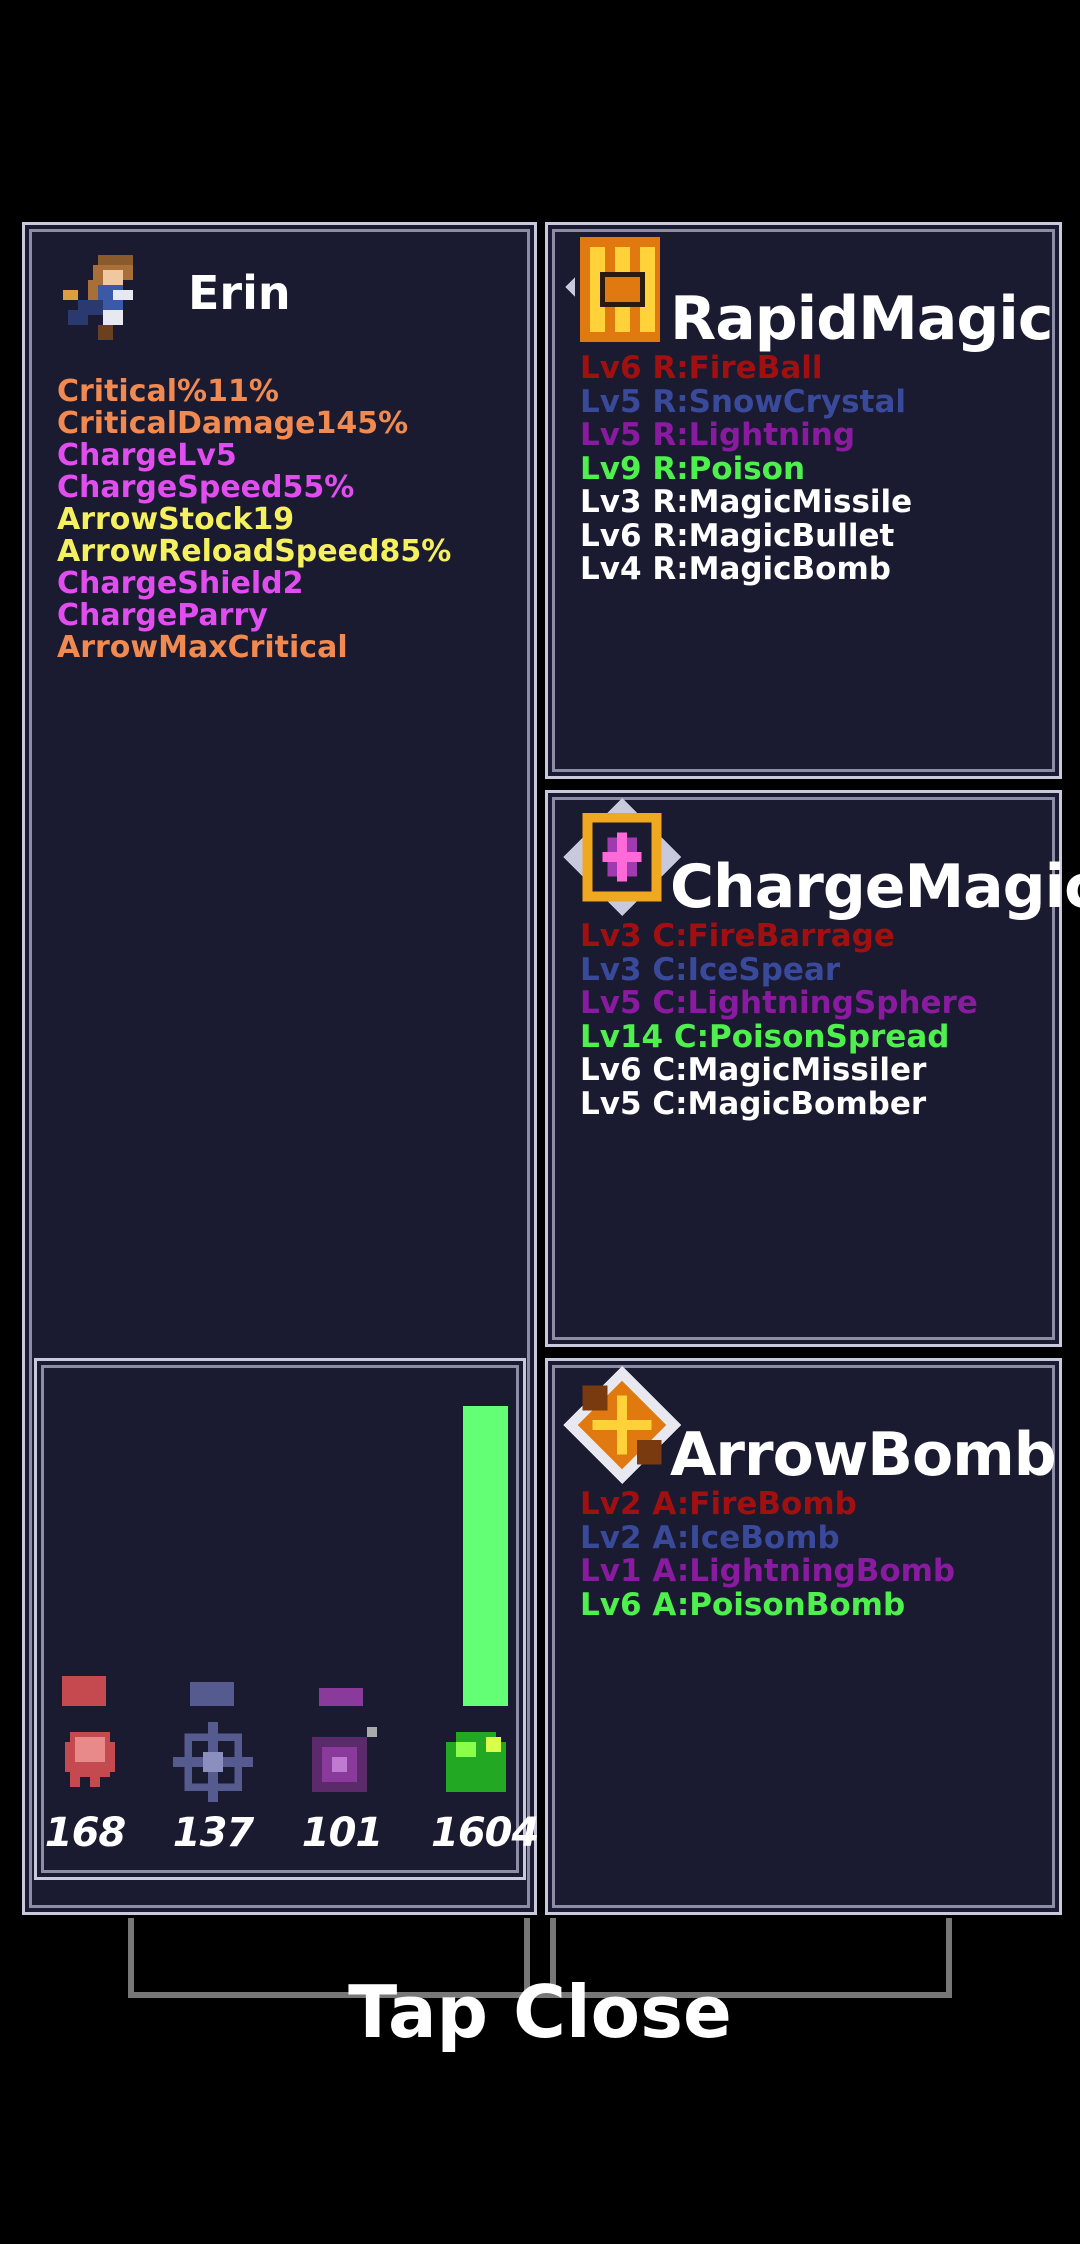 Image resolution: width=1080 pixels, height=2244 pixels. Describe the element at coordinates (202, 647) in the screenshot. I see `stat-line: ArrowMaxCritical` at that location.